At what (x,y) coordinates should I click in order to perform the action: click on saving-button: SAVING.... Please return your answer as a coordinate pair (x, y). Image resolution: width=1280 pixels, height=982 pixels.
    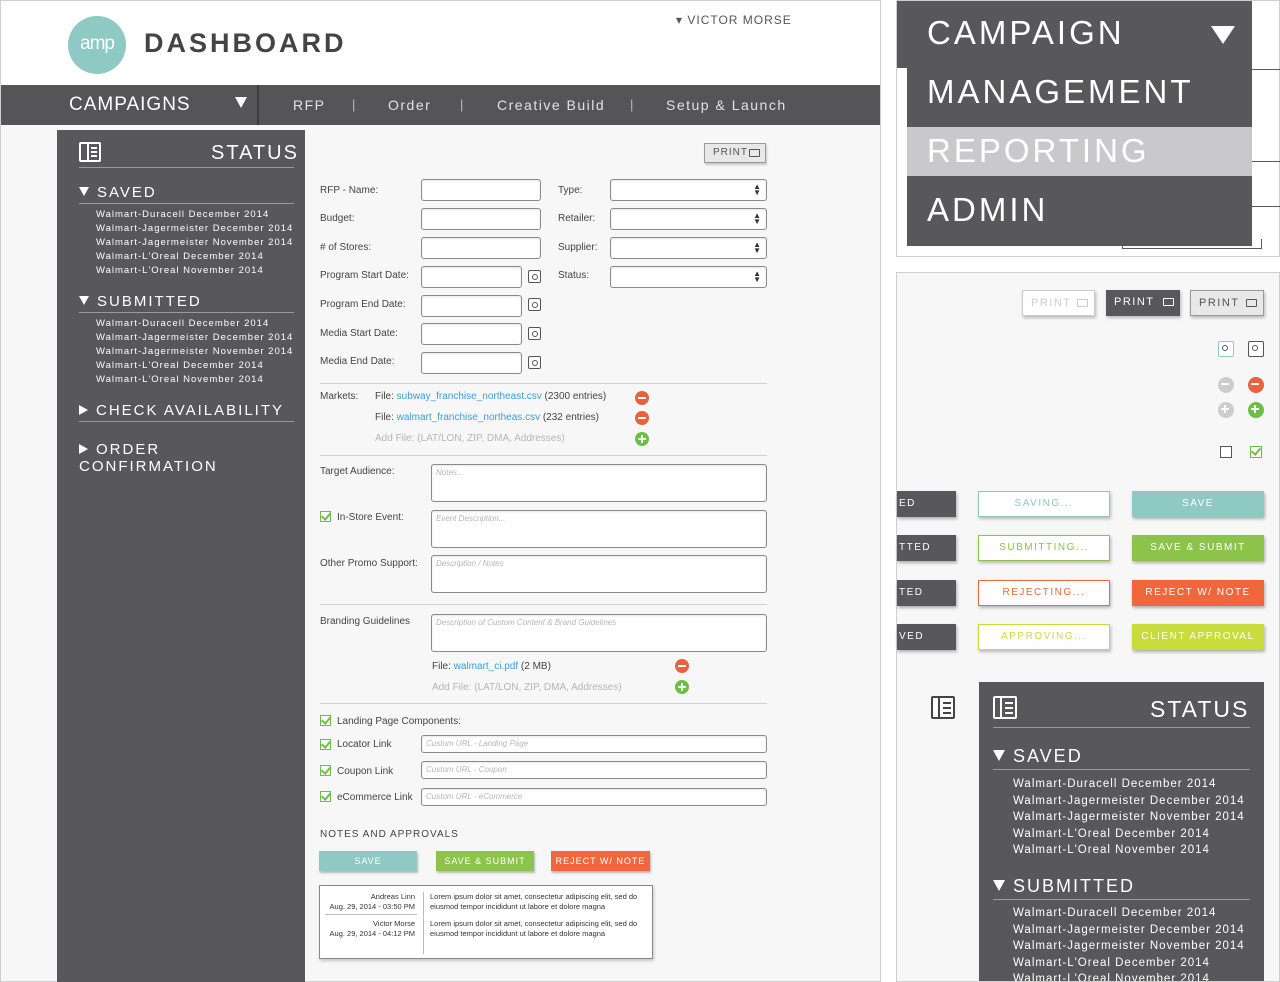
    Looking at the image, I should click on (1044, 504).